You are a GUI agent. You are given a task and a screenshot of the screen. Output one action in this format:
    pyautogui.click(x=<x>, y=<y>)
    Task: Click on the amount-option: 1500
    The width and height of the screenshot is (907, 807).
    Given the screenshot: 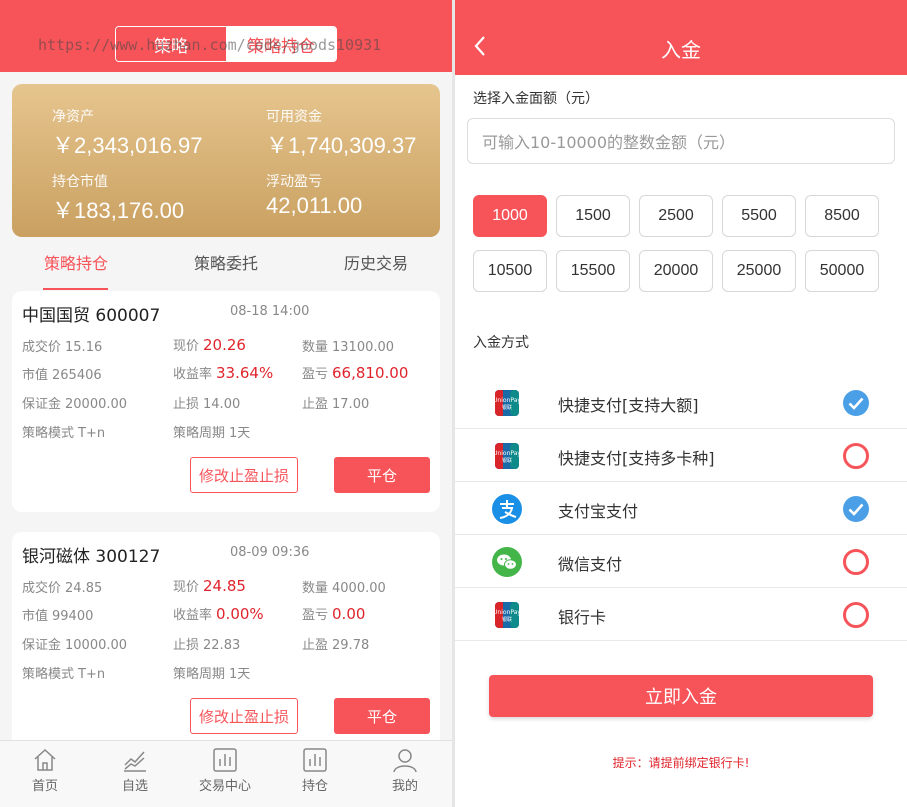 What is the action you would take?
    pyautogui.click(x=593, y=216)
    